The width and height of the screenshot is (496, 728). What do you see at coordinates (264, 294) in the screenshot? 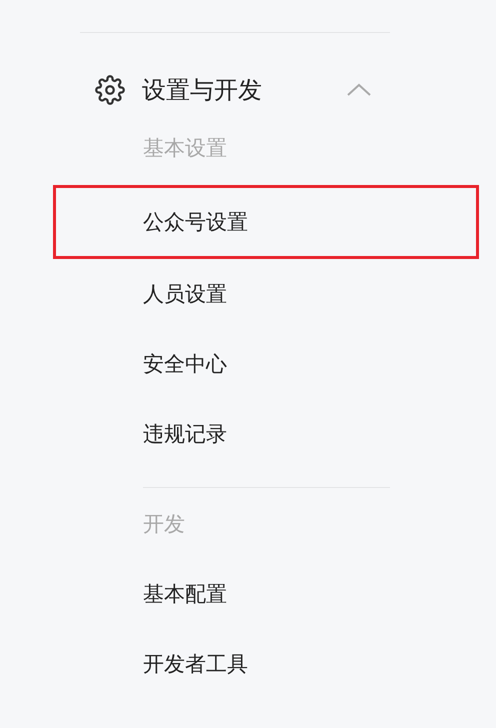
I see `menu-item: 人员设置` at bounding box center [264, 294].